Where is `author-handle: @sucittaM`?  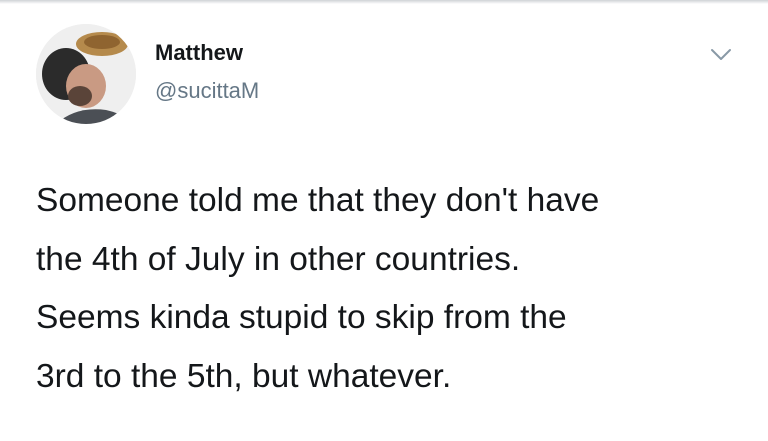
author-handle: @sucittaM is located at coordinates (207, 91).